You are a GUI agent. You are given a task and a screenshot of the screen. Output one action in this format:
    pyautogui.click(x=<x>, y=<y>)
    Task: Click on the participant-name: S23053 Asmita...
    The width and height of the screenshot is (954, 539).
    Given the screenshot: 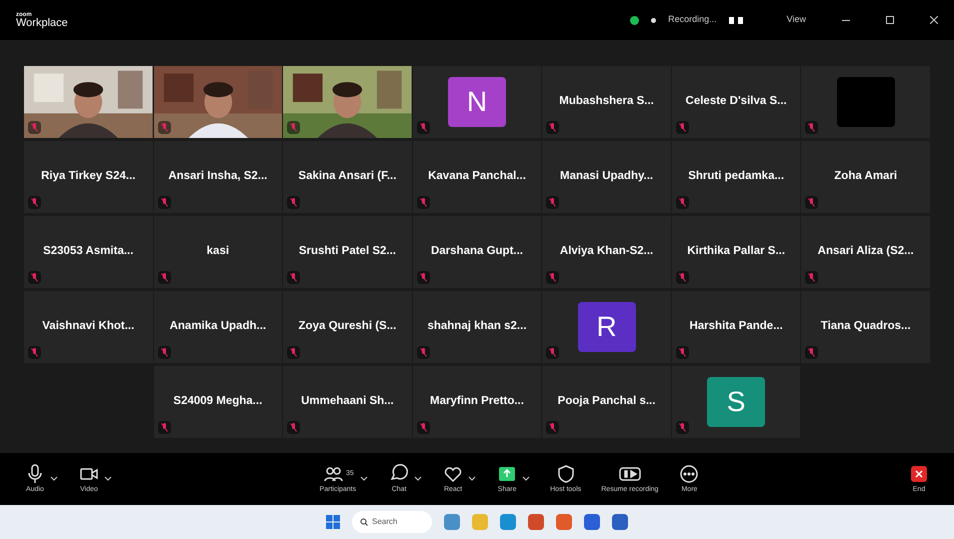 What is the action you would take?
    pyautogui.click(x=88, y=252)
    